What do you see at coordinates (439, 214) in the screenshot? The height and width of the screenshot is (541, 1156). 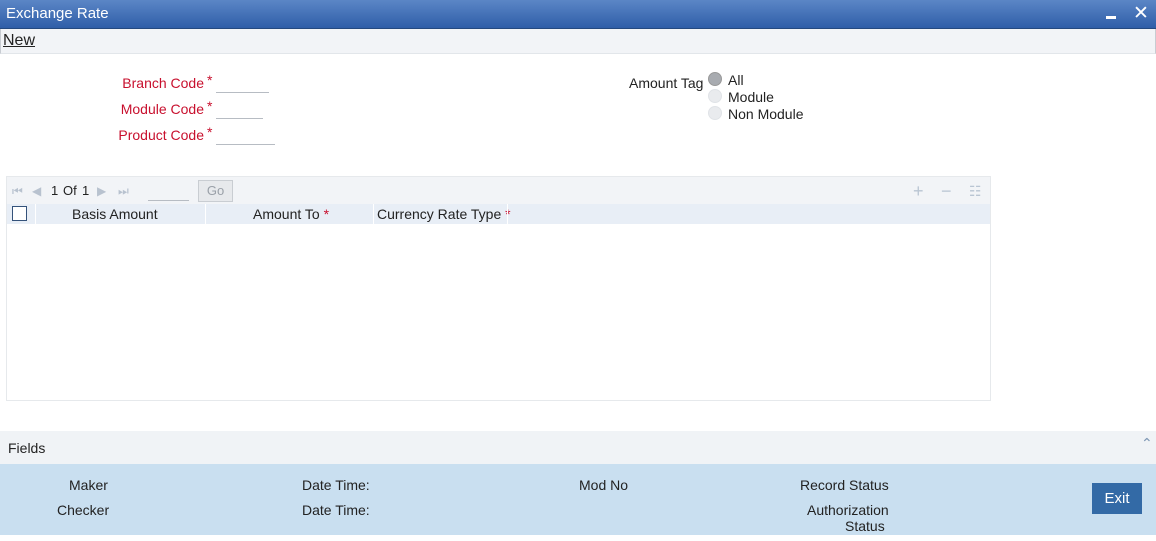 I see `currency-rate-type-header-text: Currency Rate Type` at bounding box center [439, 214].